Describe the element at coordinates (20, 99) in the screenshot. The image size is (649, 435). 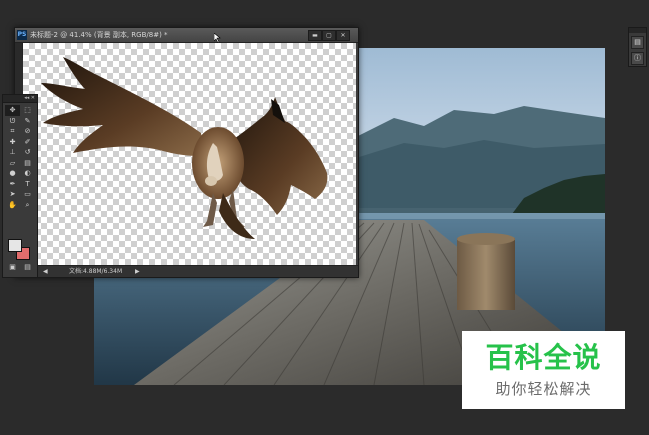
I see `tools-panel-header: ◂◂ ✕` at that location.